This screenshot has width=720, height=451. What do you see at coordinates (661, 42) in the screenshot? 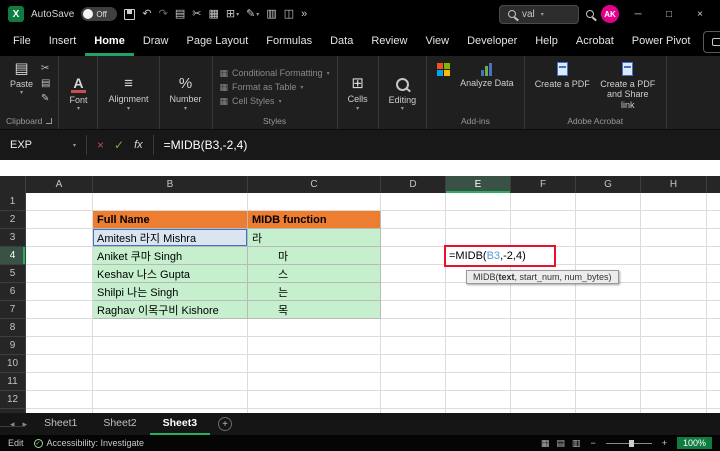
I see `ribbon-tab-power-pivot: Power Pivot` at bounding box center [661, 42].